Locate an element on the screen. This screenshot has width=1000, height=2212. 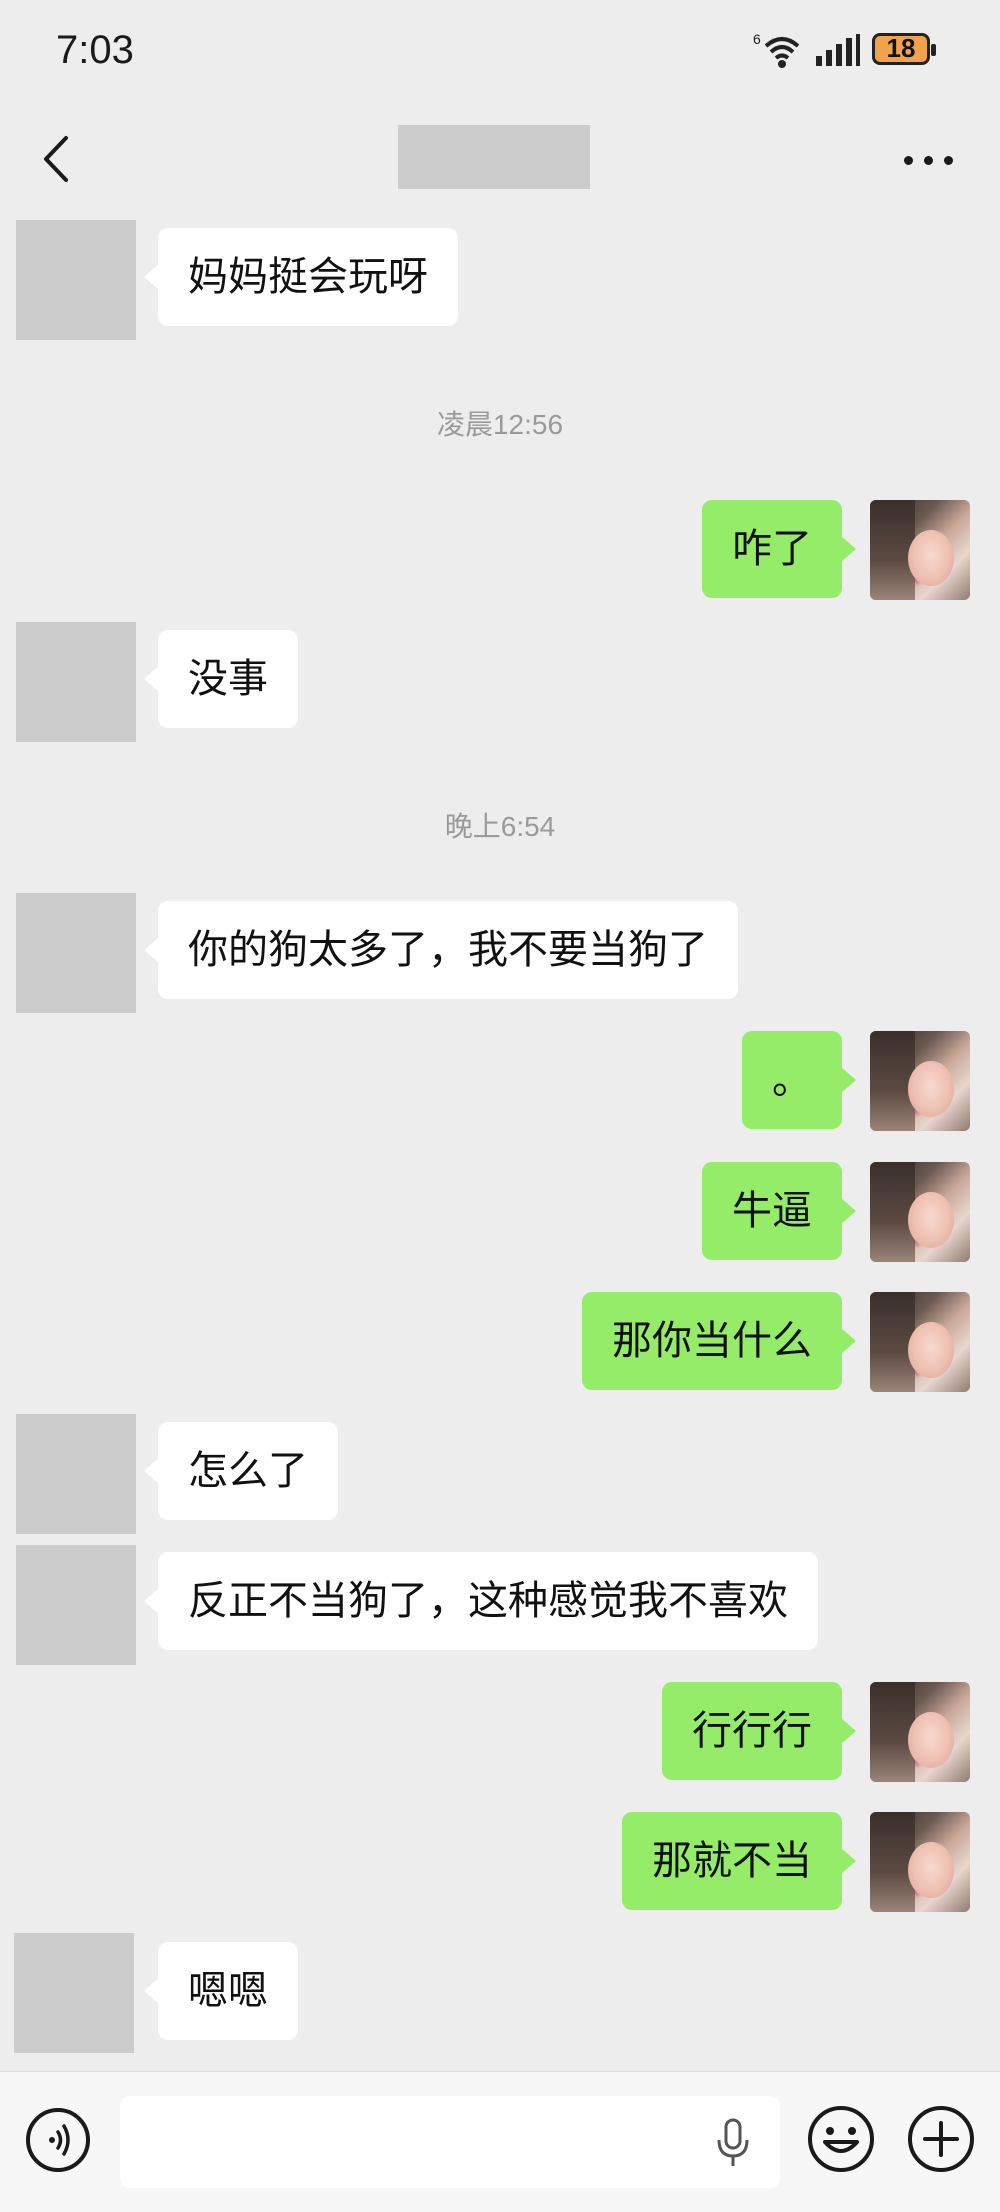
message-bubble-outgoing: 。 is located at coordinates (799, 1080).